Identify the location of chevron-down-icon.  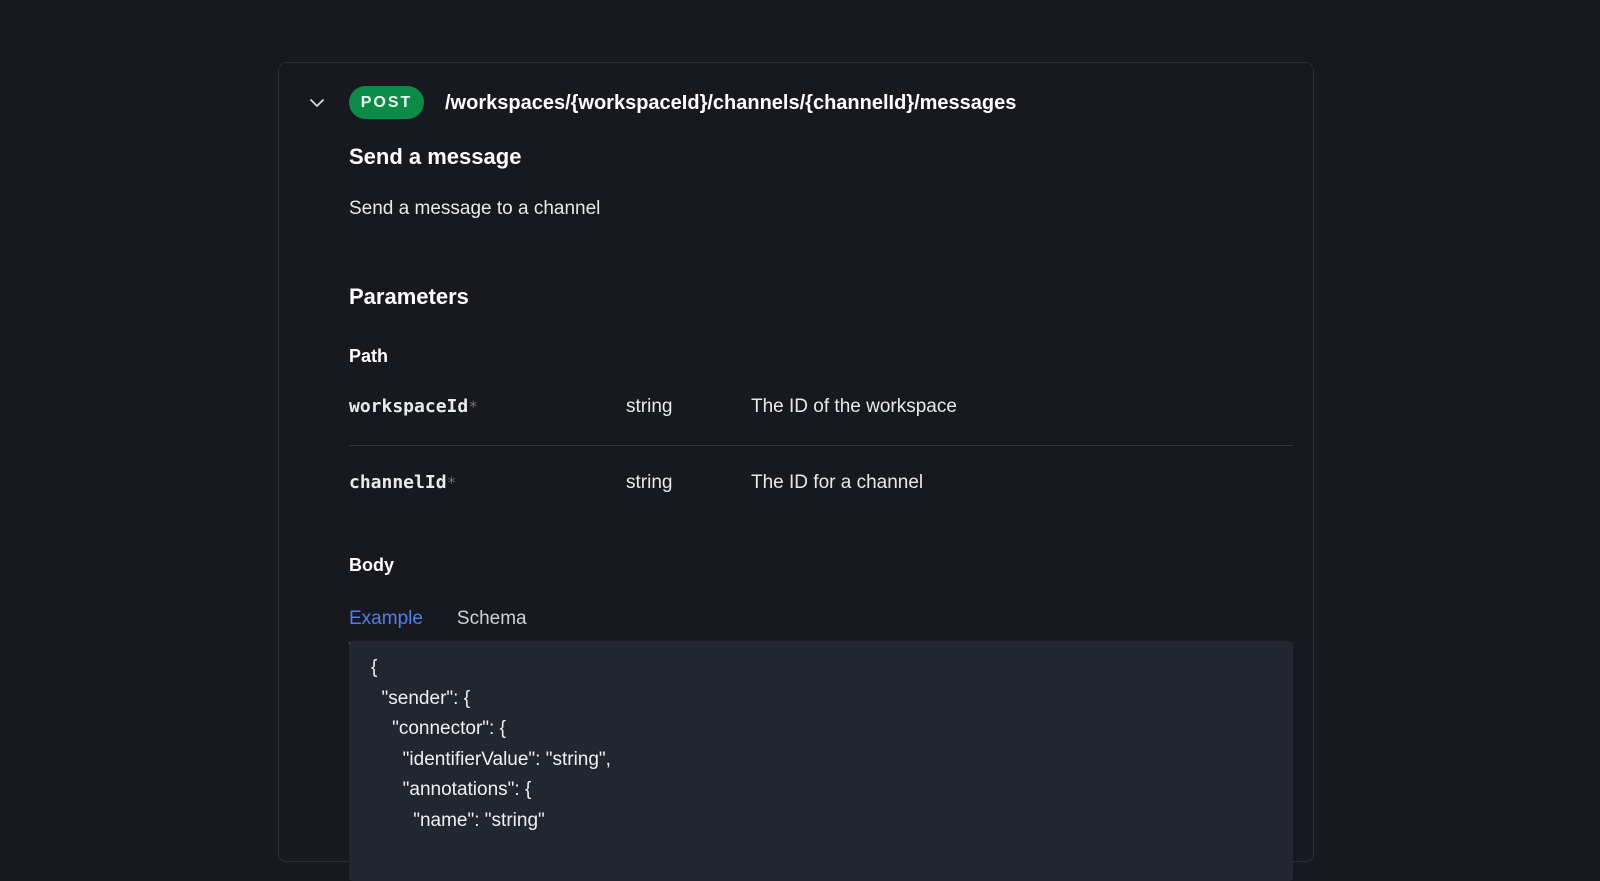
(317, 103).